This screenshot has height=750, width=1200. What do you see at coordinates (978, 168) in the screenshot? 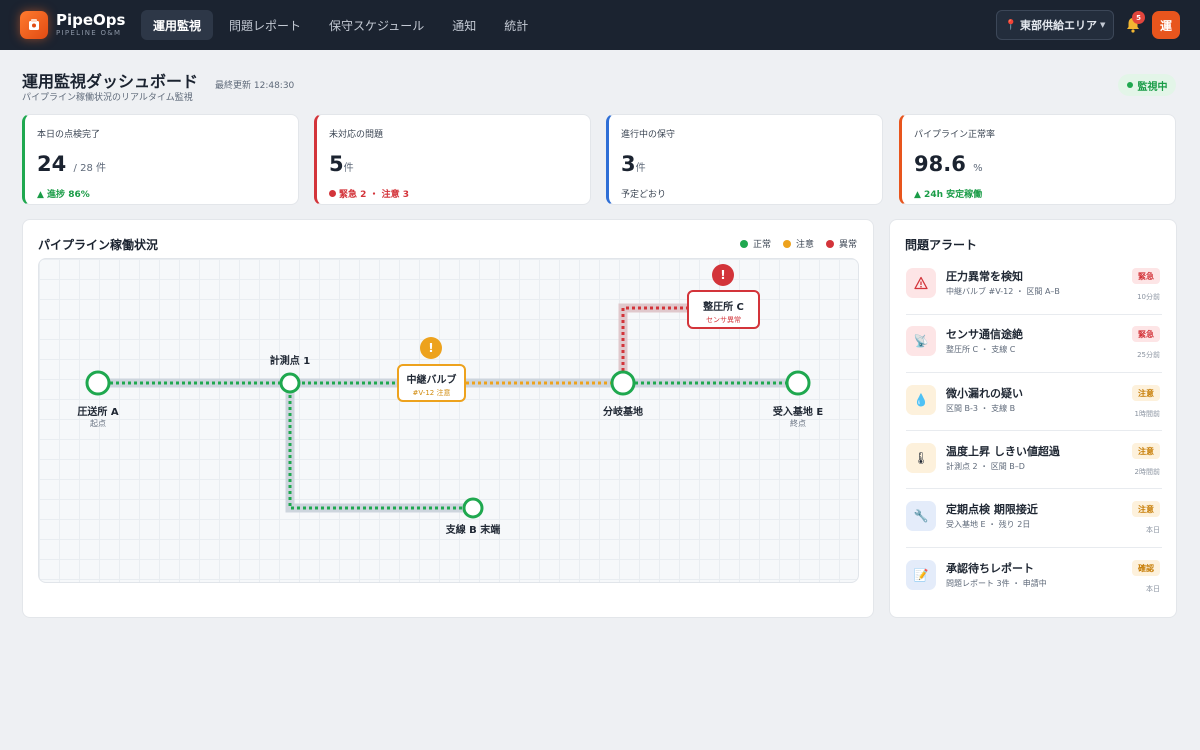
I see `kpi-unit: %` at bounding box center [978, 168].